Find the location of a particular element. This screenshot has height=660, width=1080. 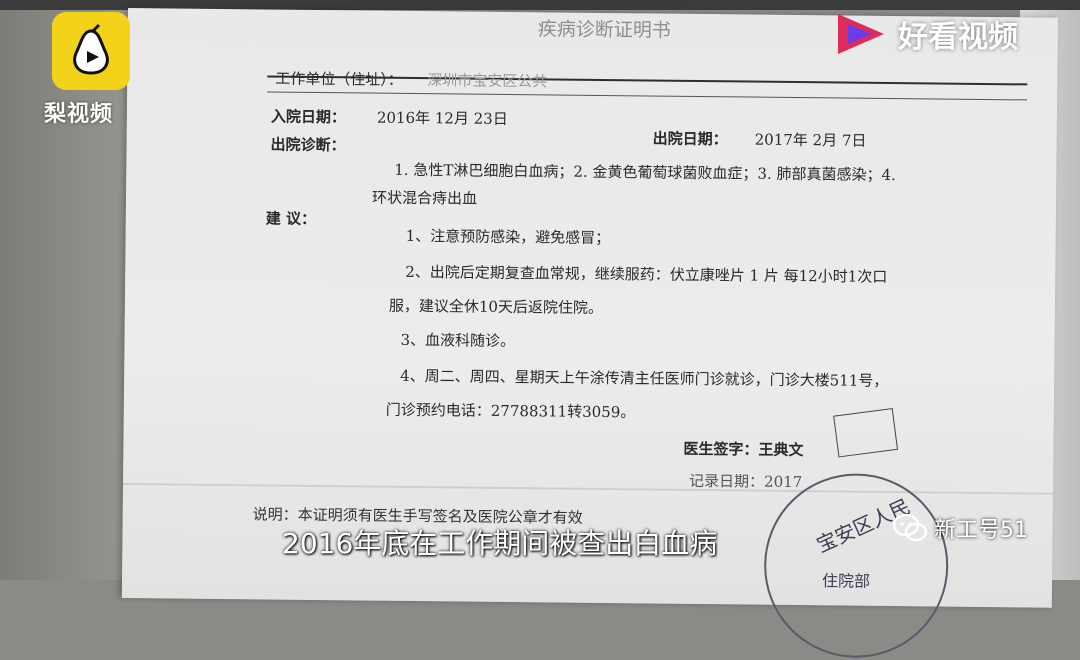

admit-label: 入院日期： is located at coordinates (308, 117).